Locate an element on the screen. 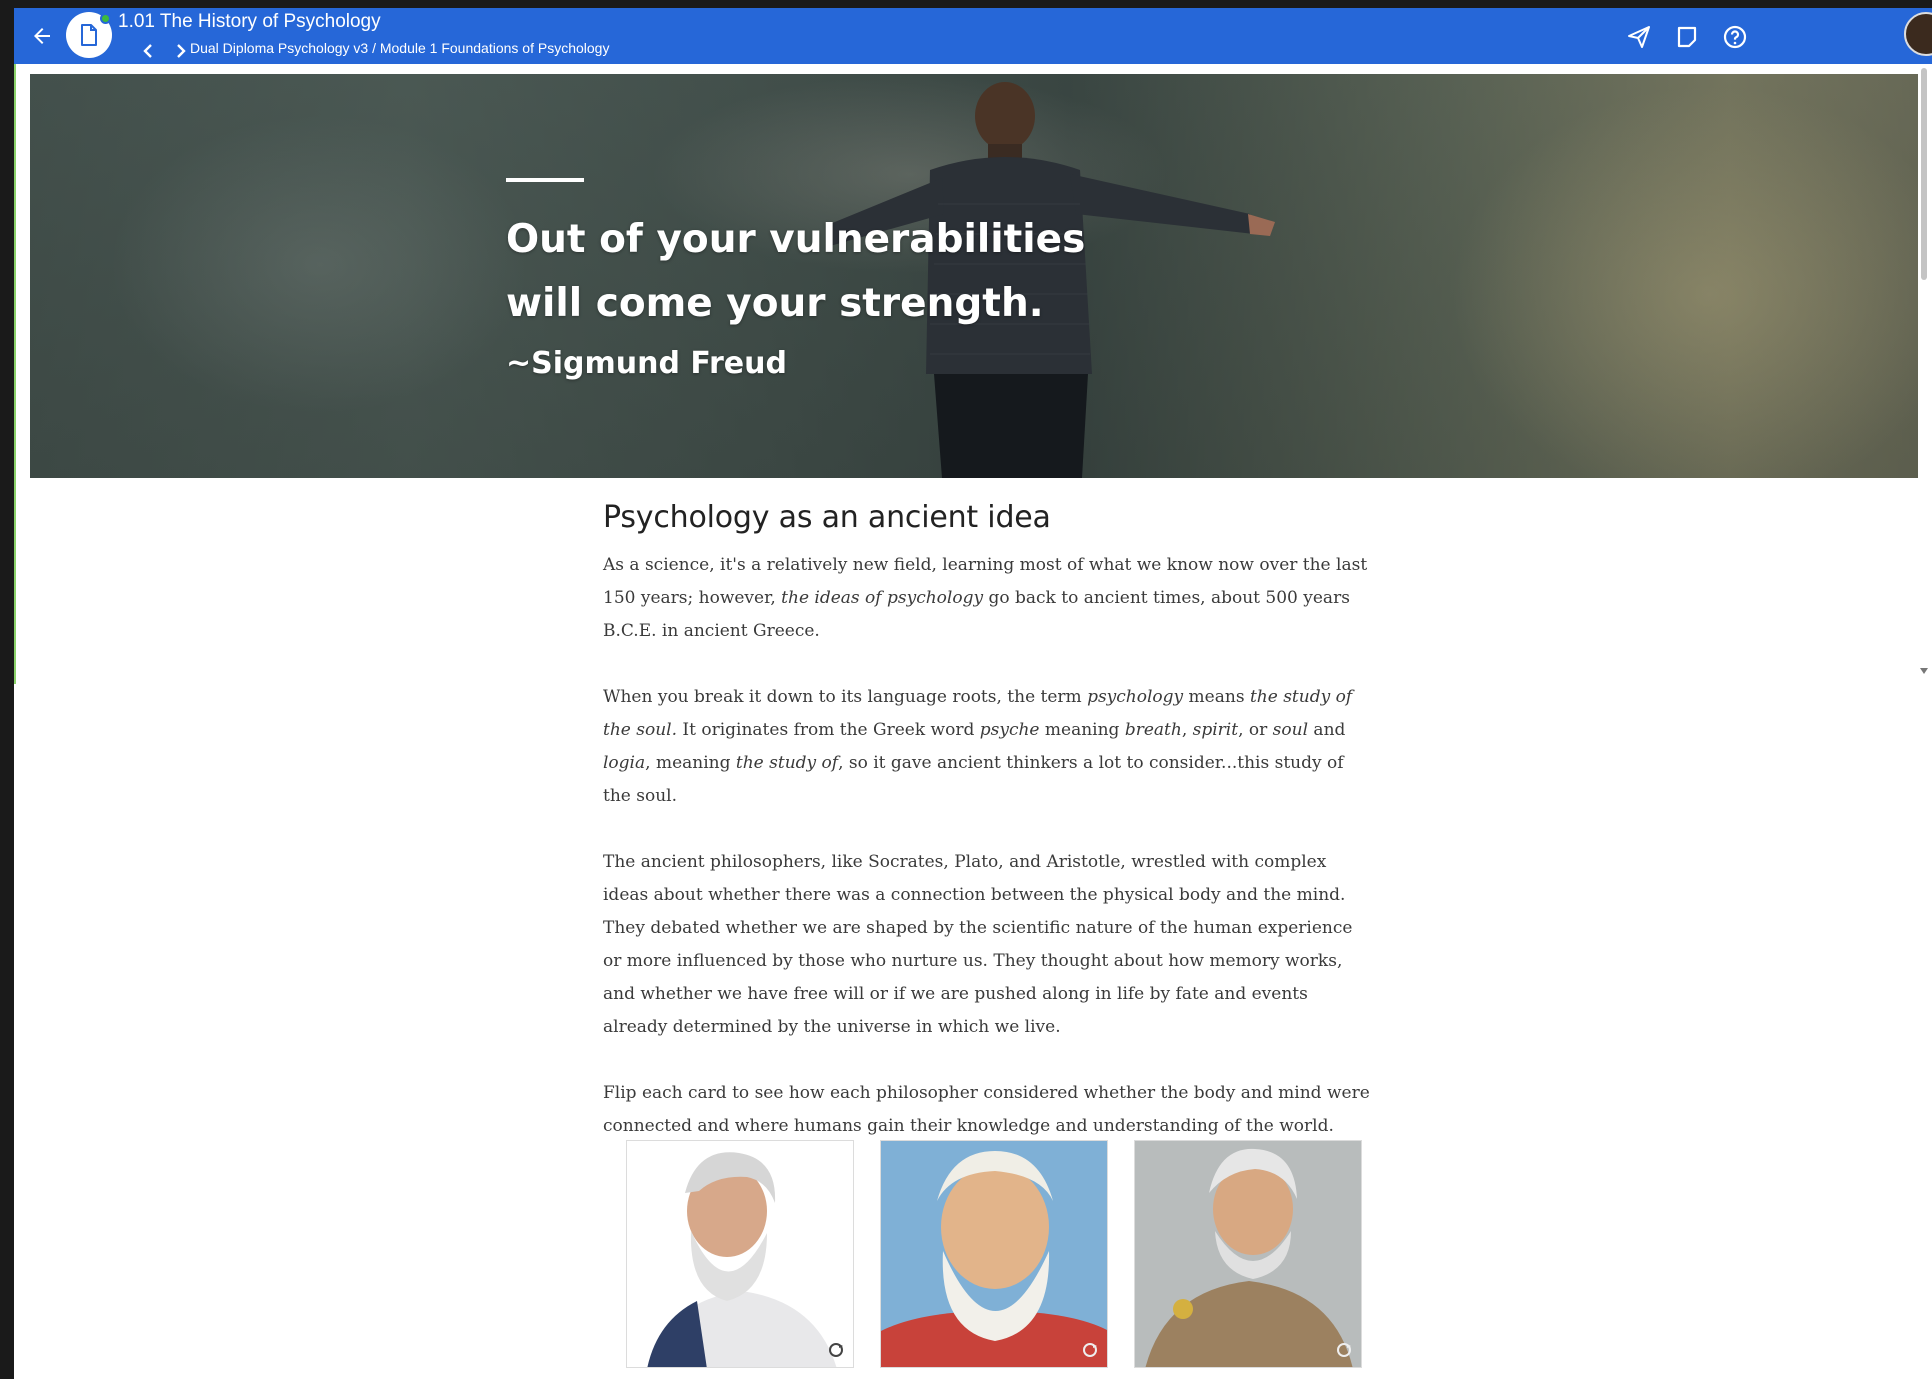  chevron-left-icon is located at coordinates (149, 51).